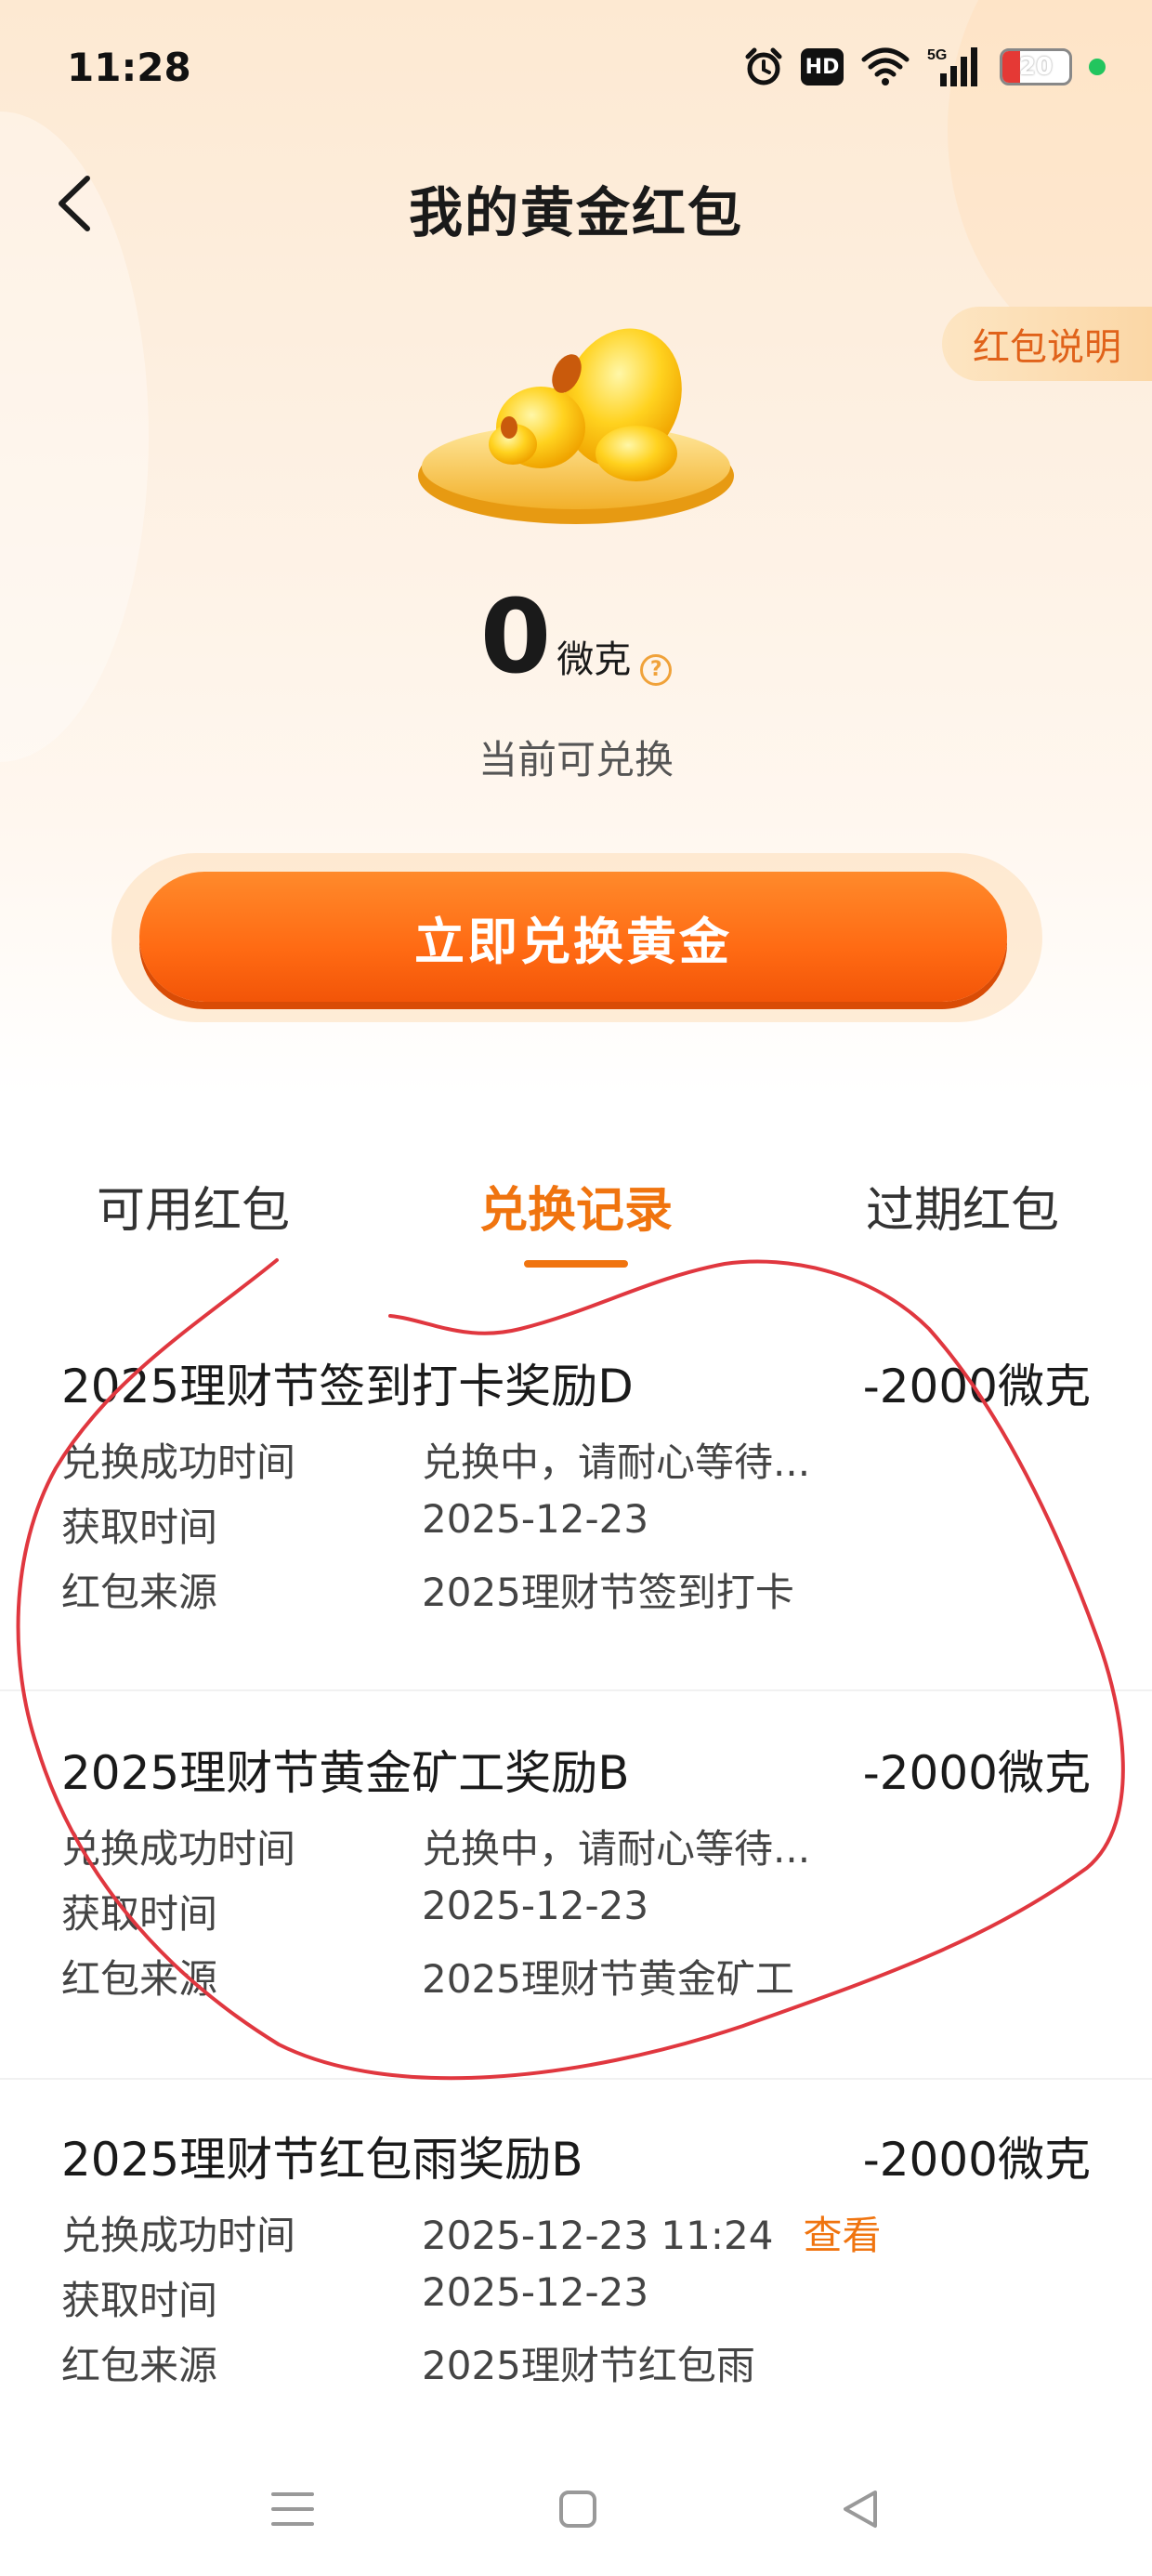 This screenshot has height=2576, width=1152. What do you see at coordinates (322, 2160) in the screenshot?
I see `record-title: 2025理财节红包雨奖励B` at bounding box center [322, 2160].